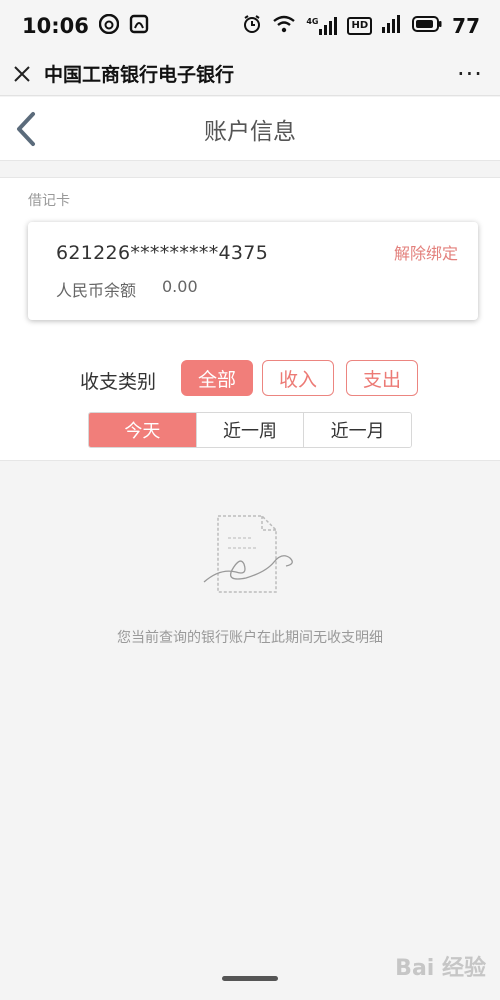 The width and height of the screenshot is (500, 1000). I want to click on back-button, so click(26, 129).